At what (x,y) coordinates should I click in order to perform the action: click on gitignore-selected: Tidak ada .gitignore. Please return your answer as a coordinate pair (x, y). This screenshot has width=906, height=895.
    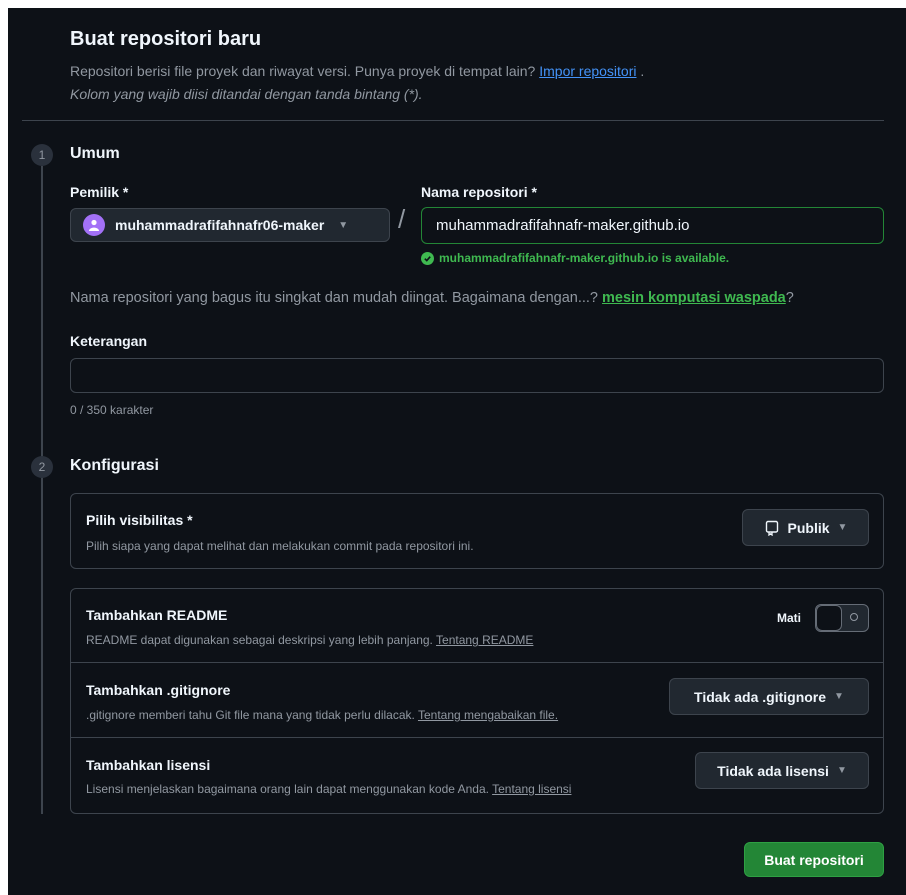
    Looking at the image, I should click on (760, 696).